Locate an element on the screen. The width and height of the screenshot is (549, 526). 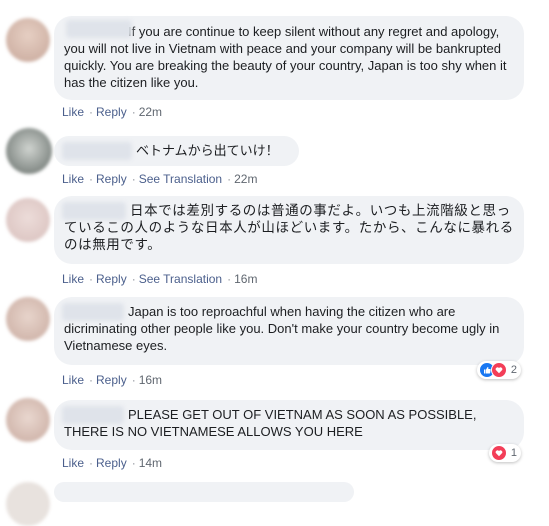
reaction-count: 1 is located at coordinates (513, 453).